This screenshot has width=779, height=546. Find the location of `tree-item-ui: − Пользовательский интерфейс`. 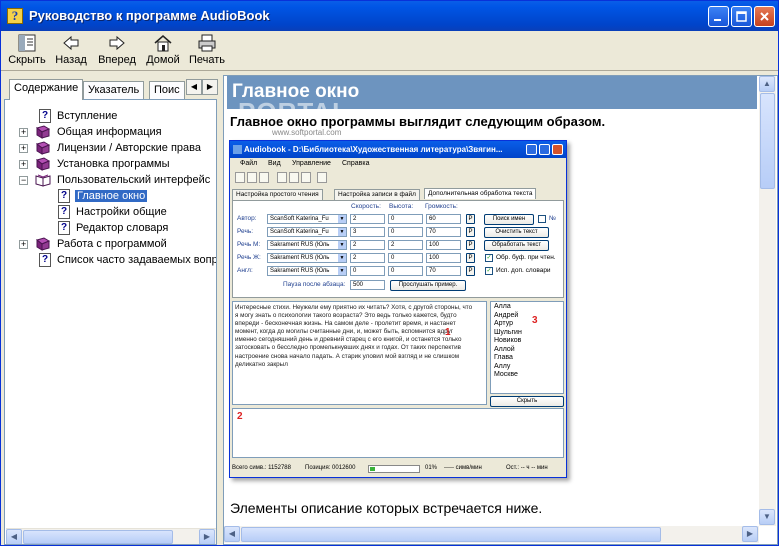

tree-item-ui: − Пользовательский интерфейс is located at coordinates (114, 180).